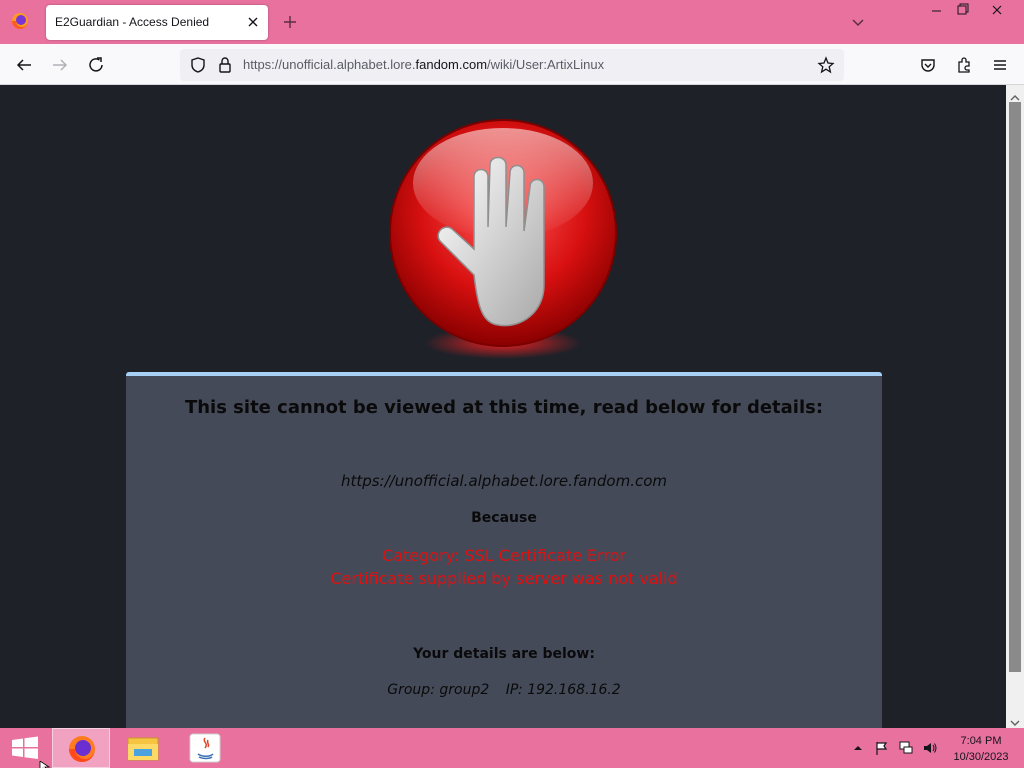 This screenshot has height=768, width=1024. I want to click on details-line: Group: group2 IP: 192.168.16.2, so click(504, 690).